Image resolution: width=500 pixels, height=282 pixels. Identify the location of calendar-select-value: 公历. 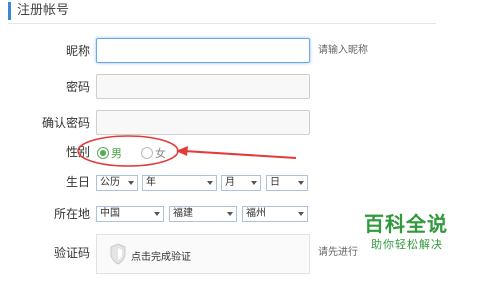
(110, 182).